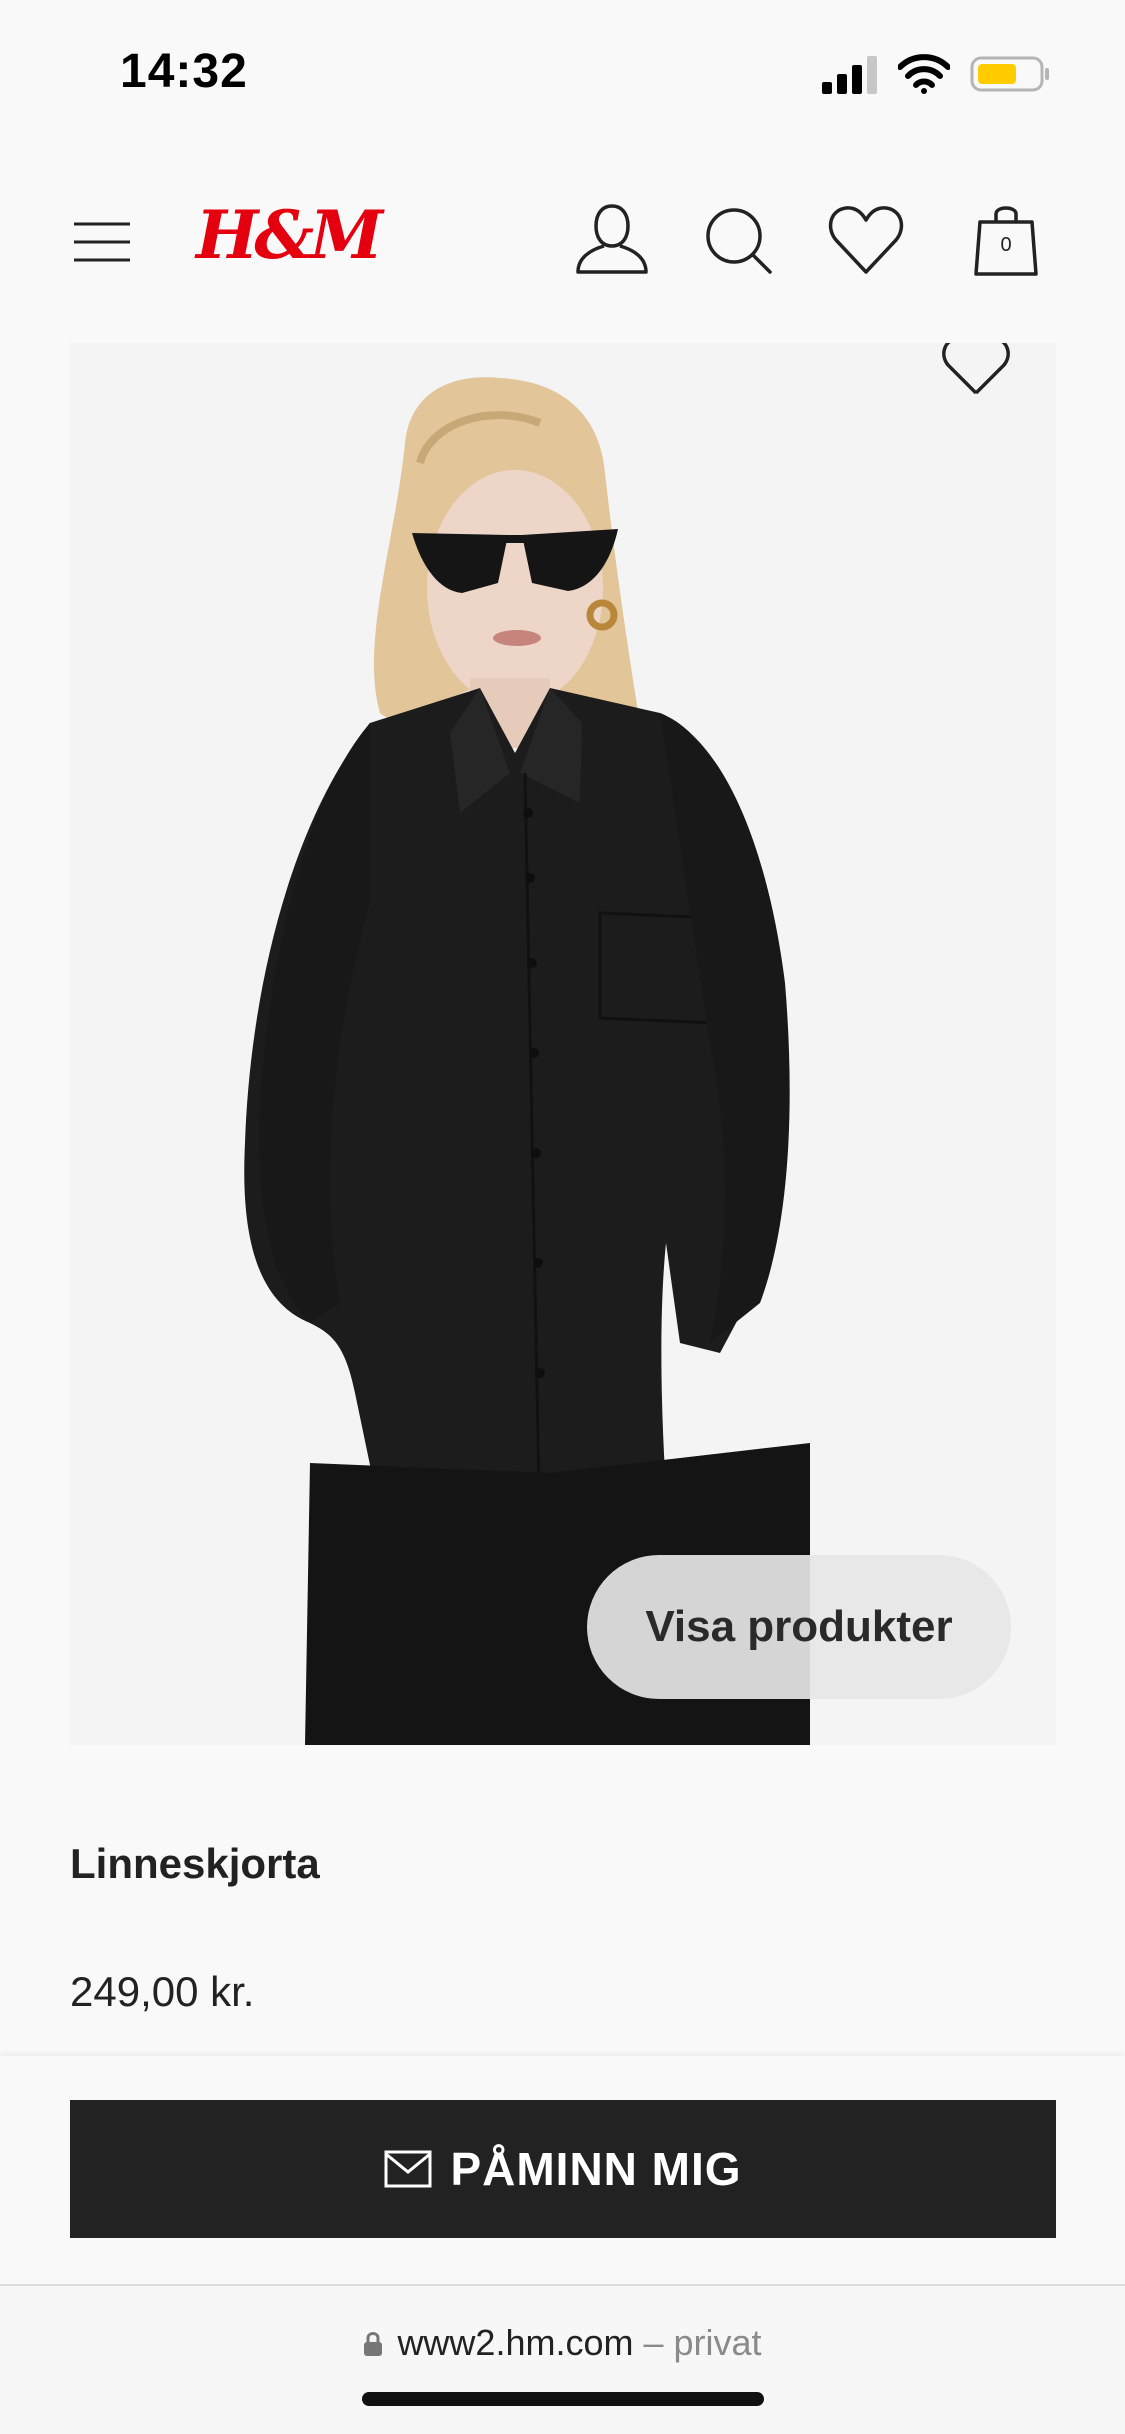  I want to click on shopping-bag-button: 0, so click(1006, 240).